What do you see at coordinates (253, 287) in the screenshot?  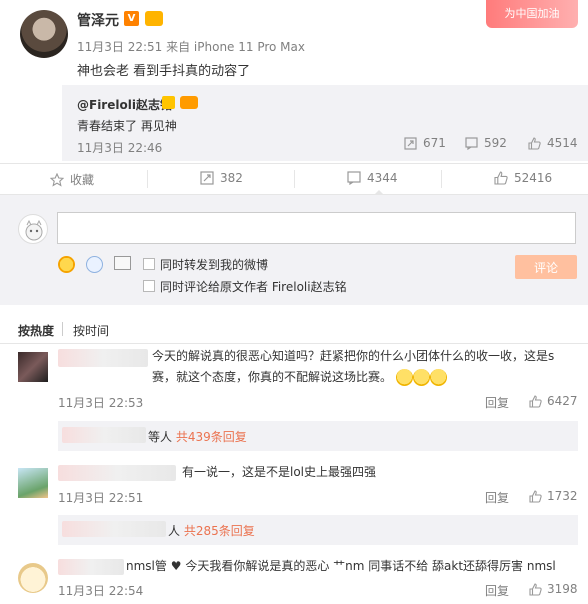 I see `comment-original-label: 同时评论给原文作者 Fireloli赵志铭` at bounding box center [253, 287].